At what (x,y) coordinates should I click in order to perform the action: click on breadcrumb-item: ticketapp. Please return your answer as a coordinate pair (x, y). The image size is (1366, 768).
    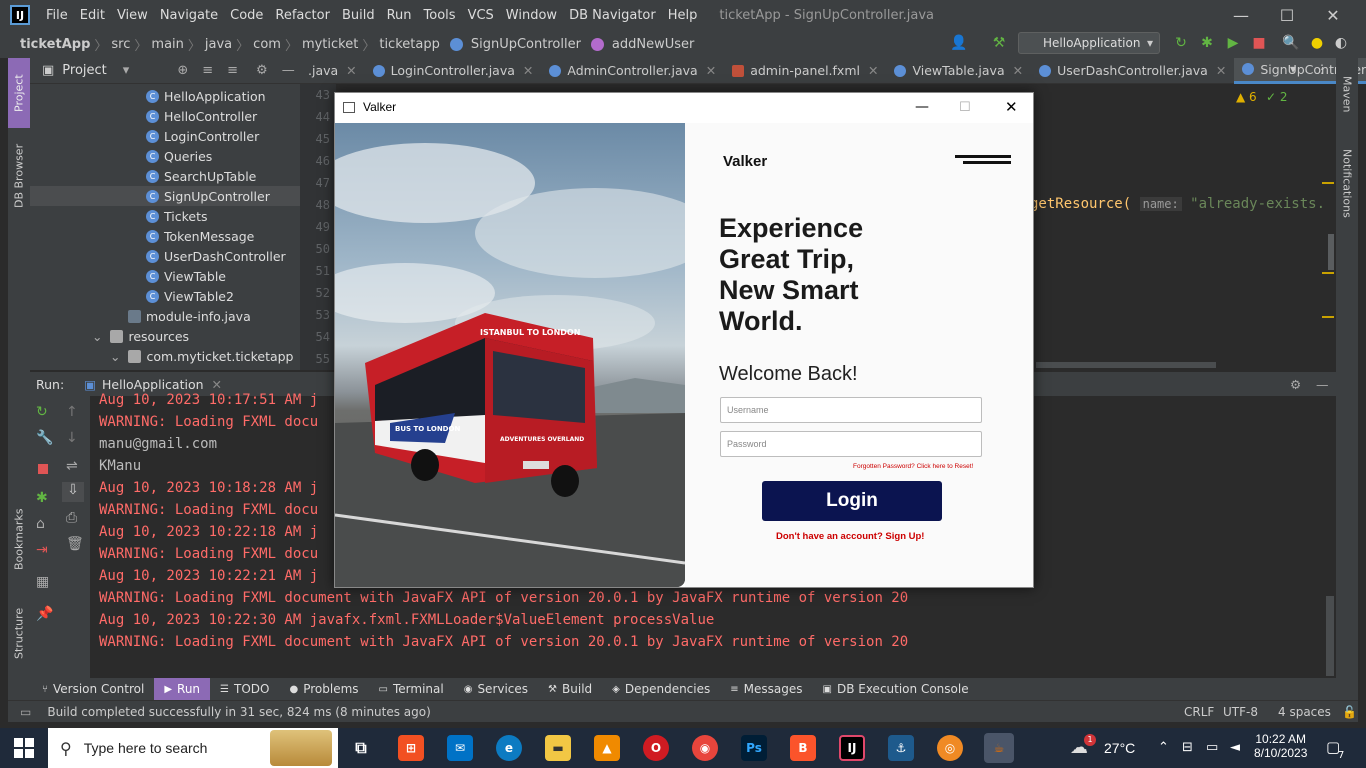
    Looking at the image, I should click on (409, 44).